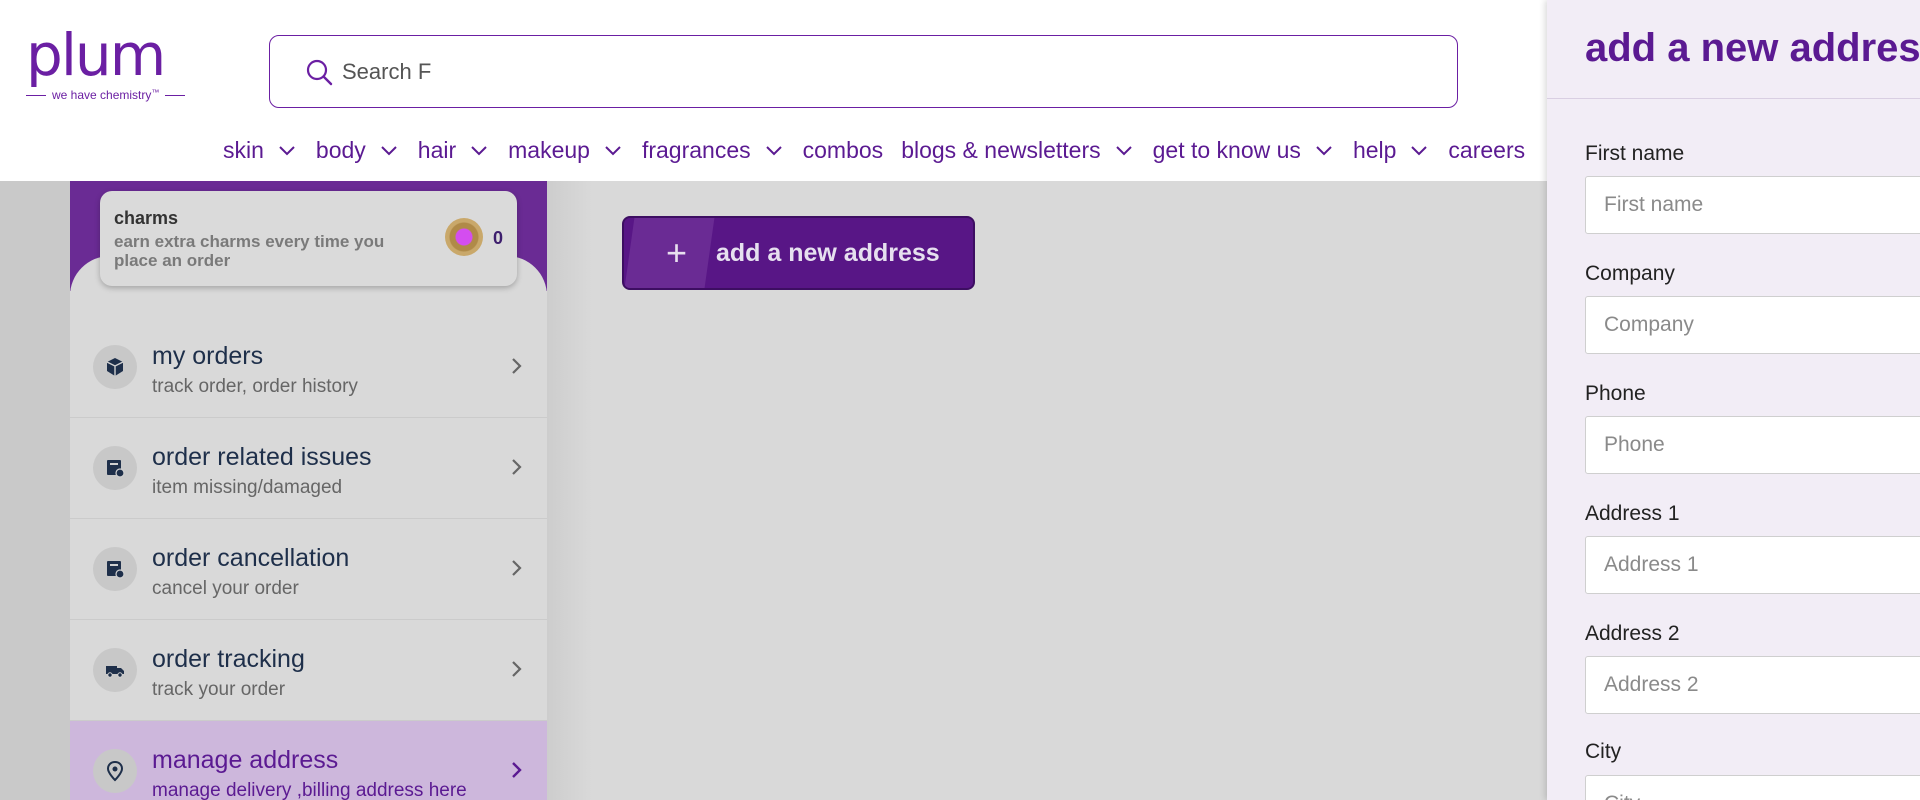 This screenshot has height=800, width=1920. I want to click on nav-label: makeup, so click(549, 149).